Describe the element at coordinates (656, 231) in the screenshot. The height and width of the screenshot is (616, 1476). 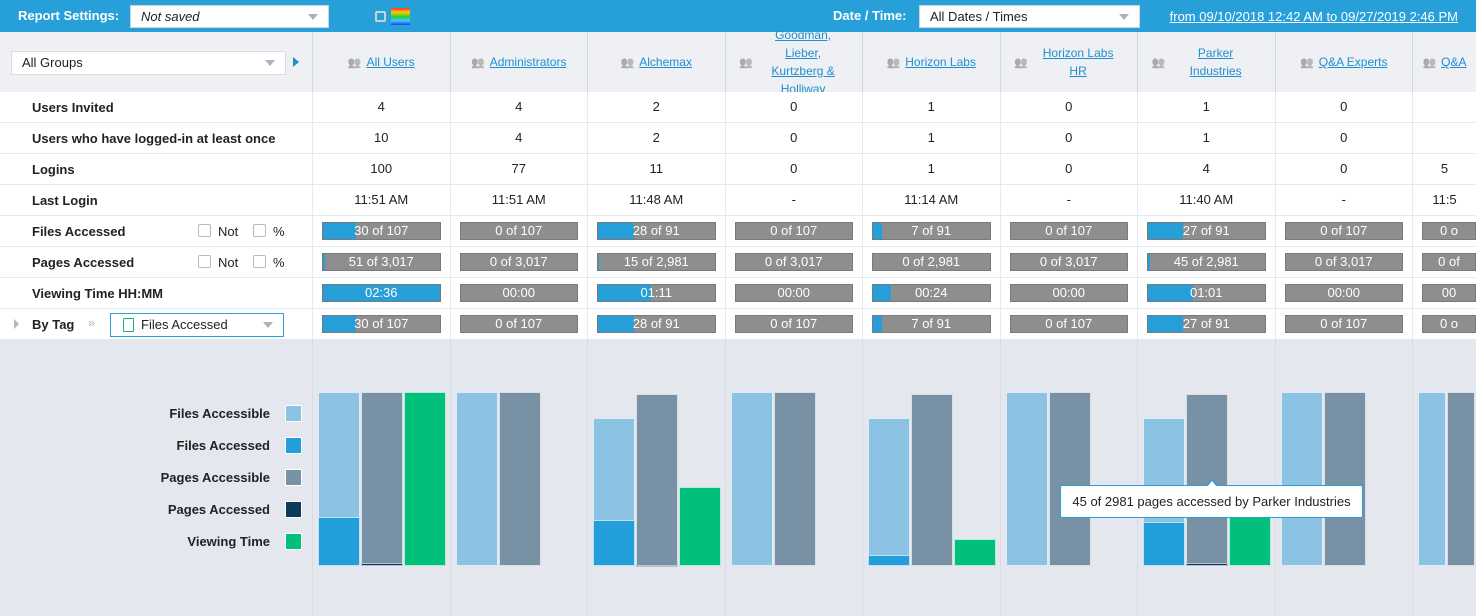
I see `table-cell: 28 of 91` at that location.